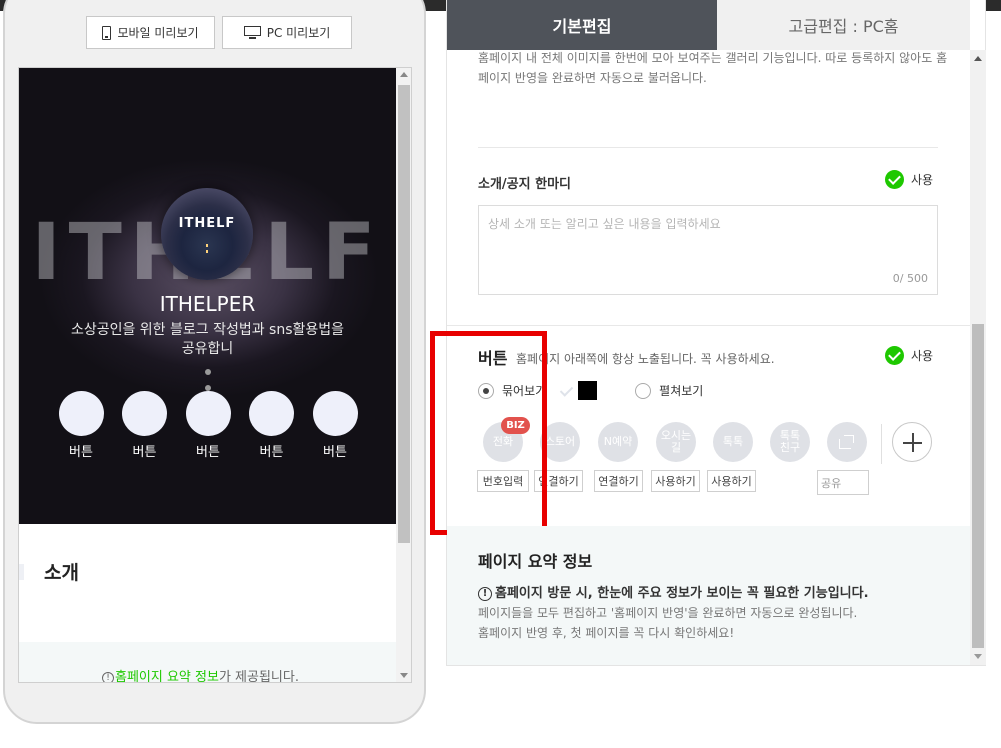 This screenshot has height=748, width=1001. Describe the element at coordinates (618, 481) in the screenshot. I see `nreserve-connect-tag: 연결하기` at that location.